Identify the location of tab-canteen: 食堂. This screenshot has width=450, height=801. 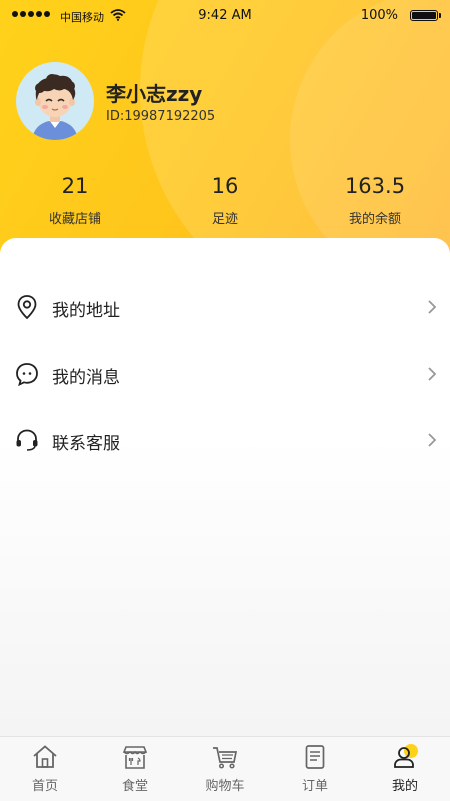
(135, 769).